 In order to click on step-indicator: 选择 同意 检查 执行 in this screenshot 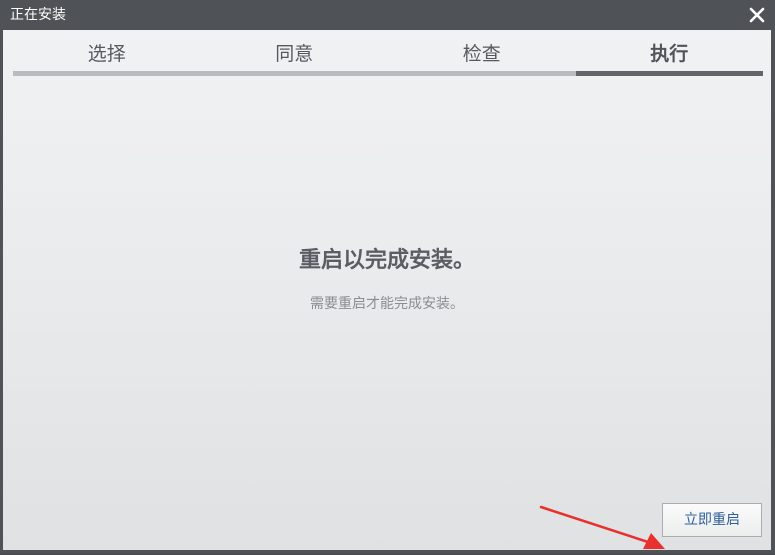, I will do `click(388, 54)`.